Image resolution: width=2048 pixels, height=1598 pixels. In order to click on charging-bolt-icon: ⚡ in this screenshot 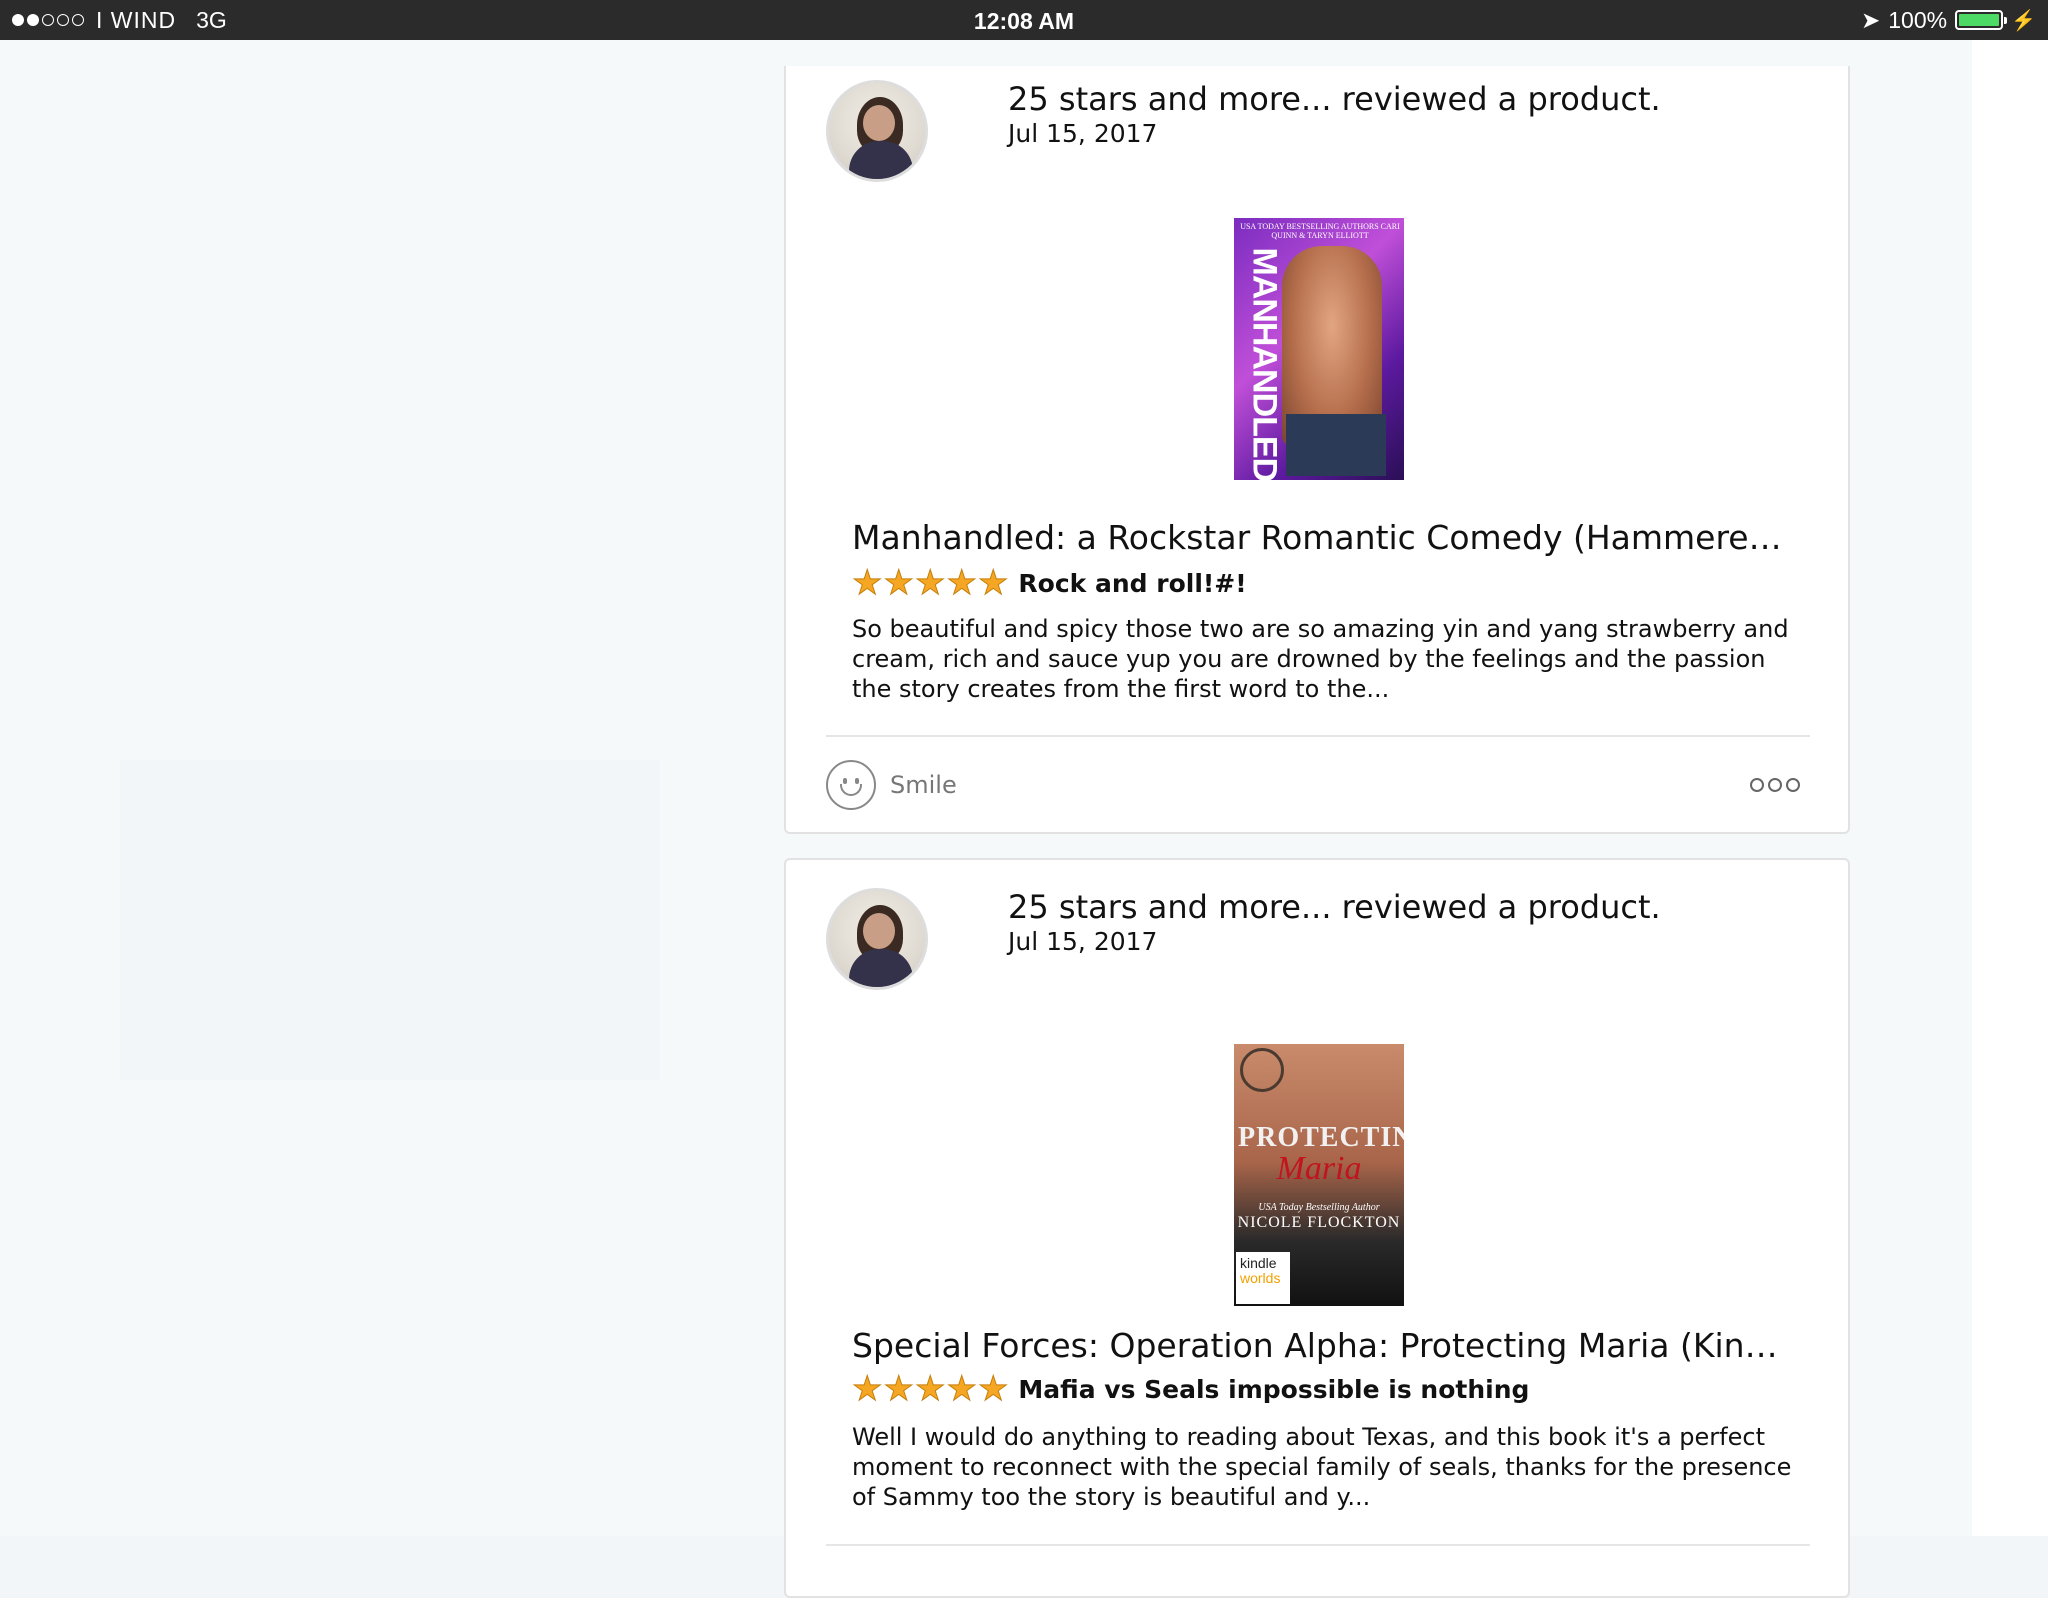, I will do `click(2023, 20)`.